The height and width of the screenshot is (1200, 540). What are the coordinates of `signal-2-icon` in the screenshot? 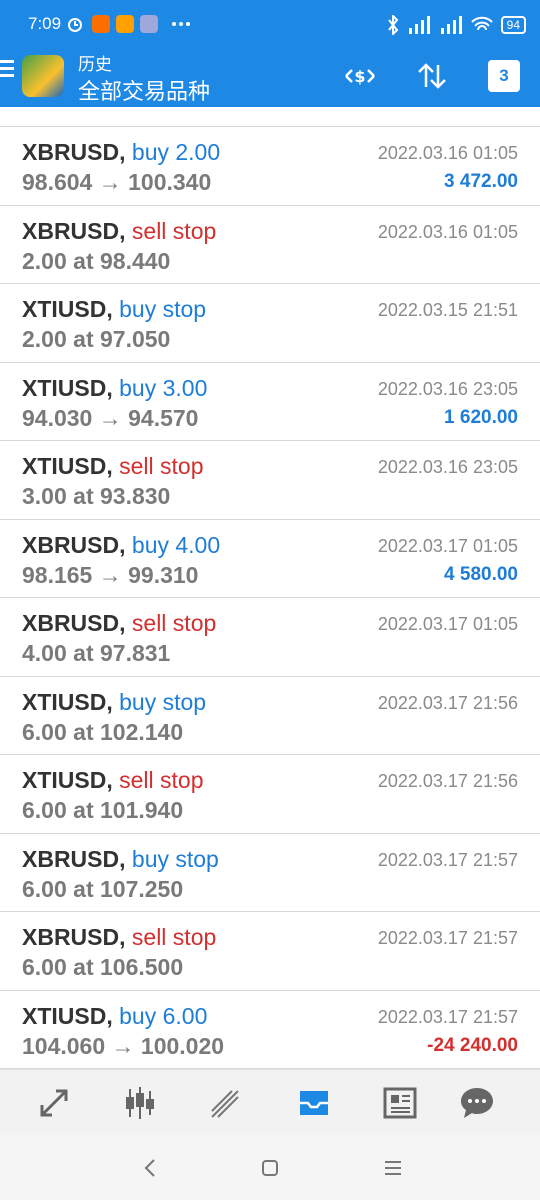 It's located at (451, 25).